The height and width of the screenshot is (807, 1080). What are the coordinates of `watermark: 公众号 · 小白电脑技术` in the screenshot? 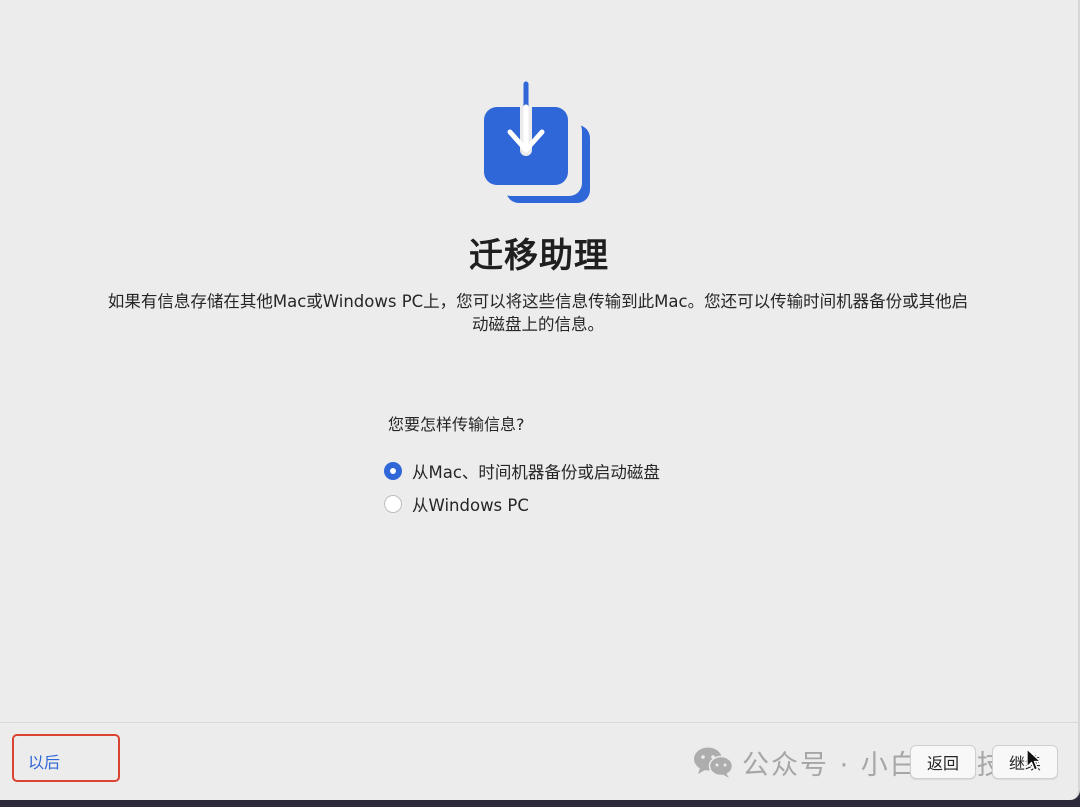 It's located at (863, 762).